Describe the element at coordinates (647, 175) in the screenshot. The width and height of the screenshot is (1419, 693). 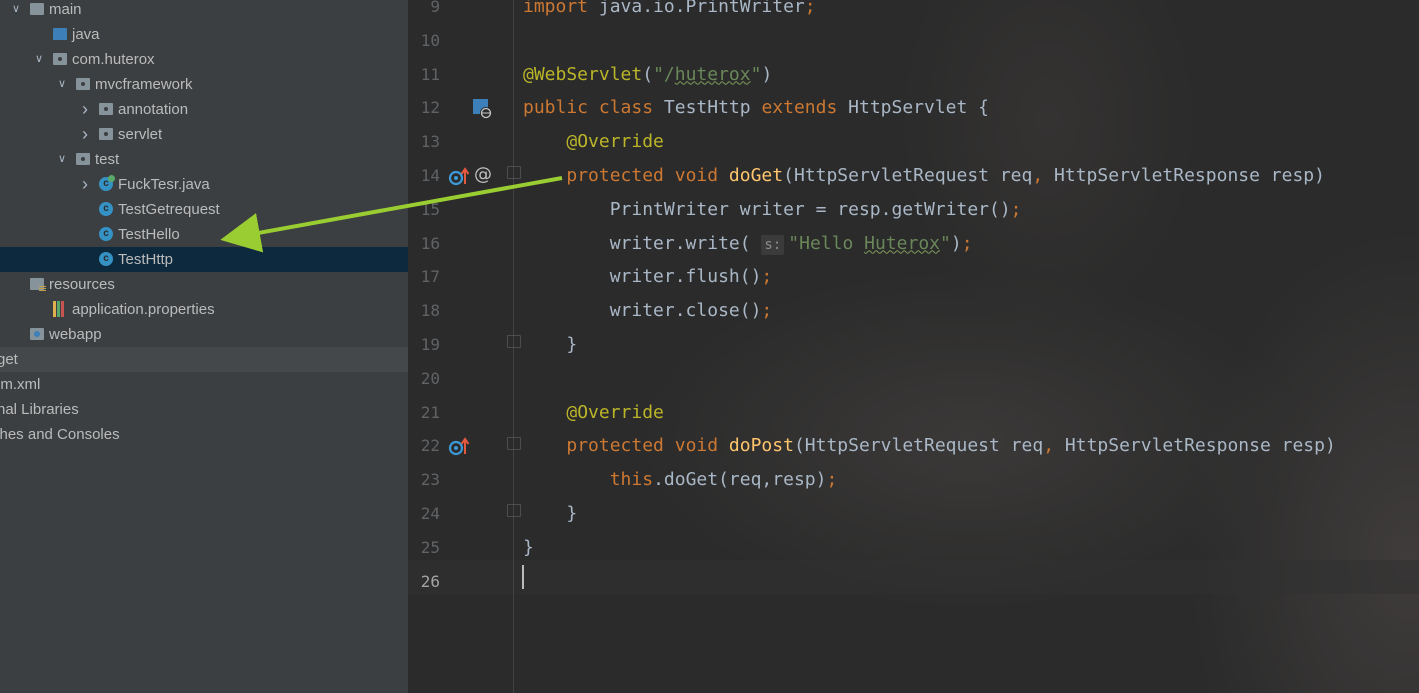
I see `code-token: protected void` at that location.